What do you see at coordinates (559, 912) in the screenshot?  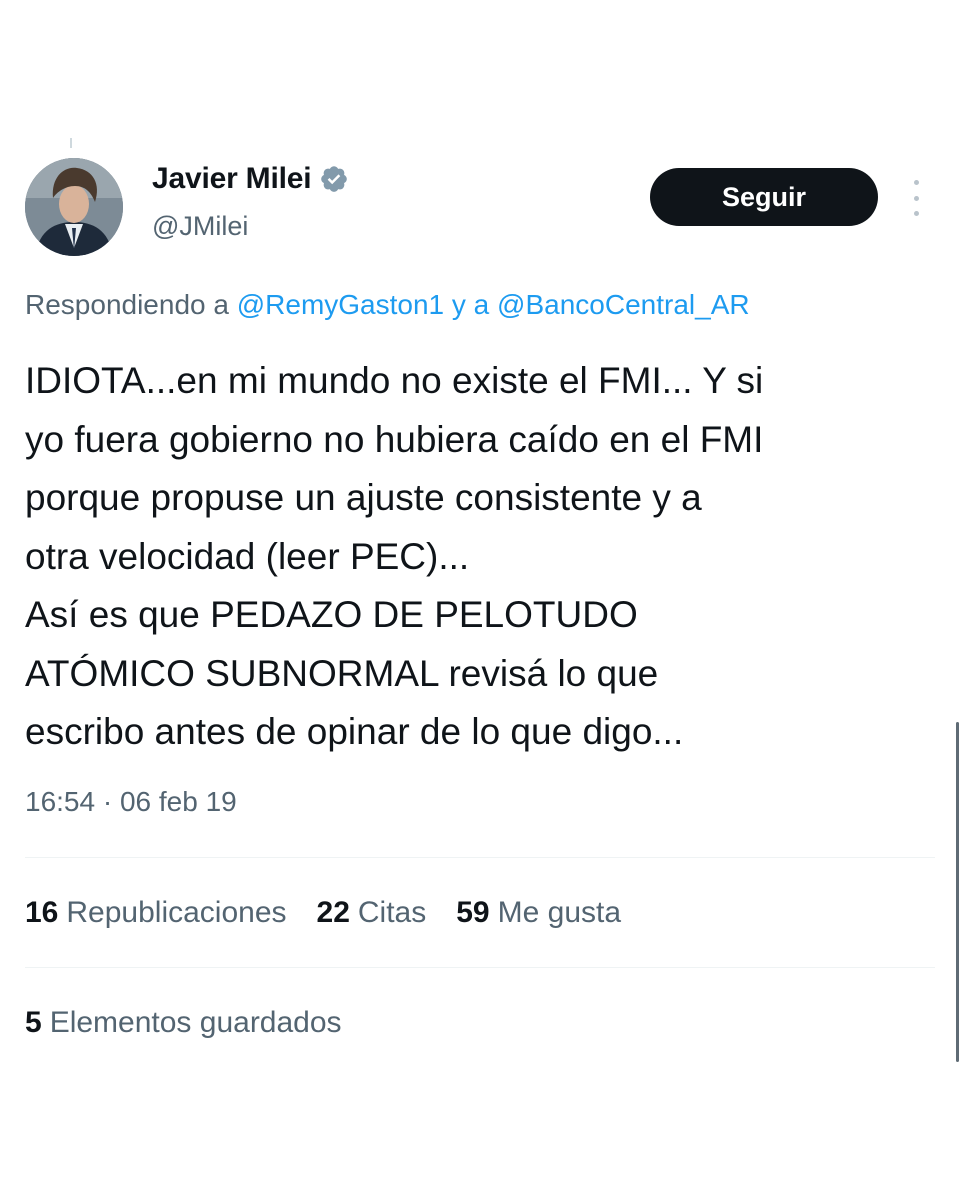 I see `likes-label: Me gusta` at bounding box center [559, 912].